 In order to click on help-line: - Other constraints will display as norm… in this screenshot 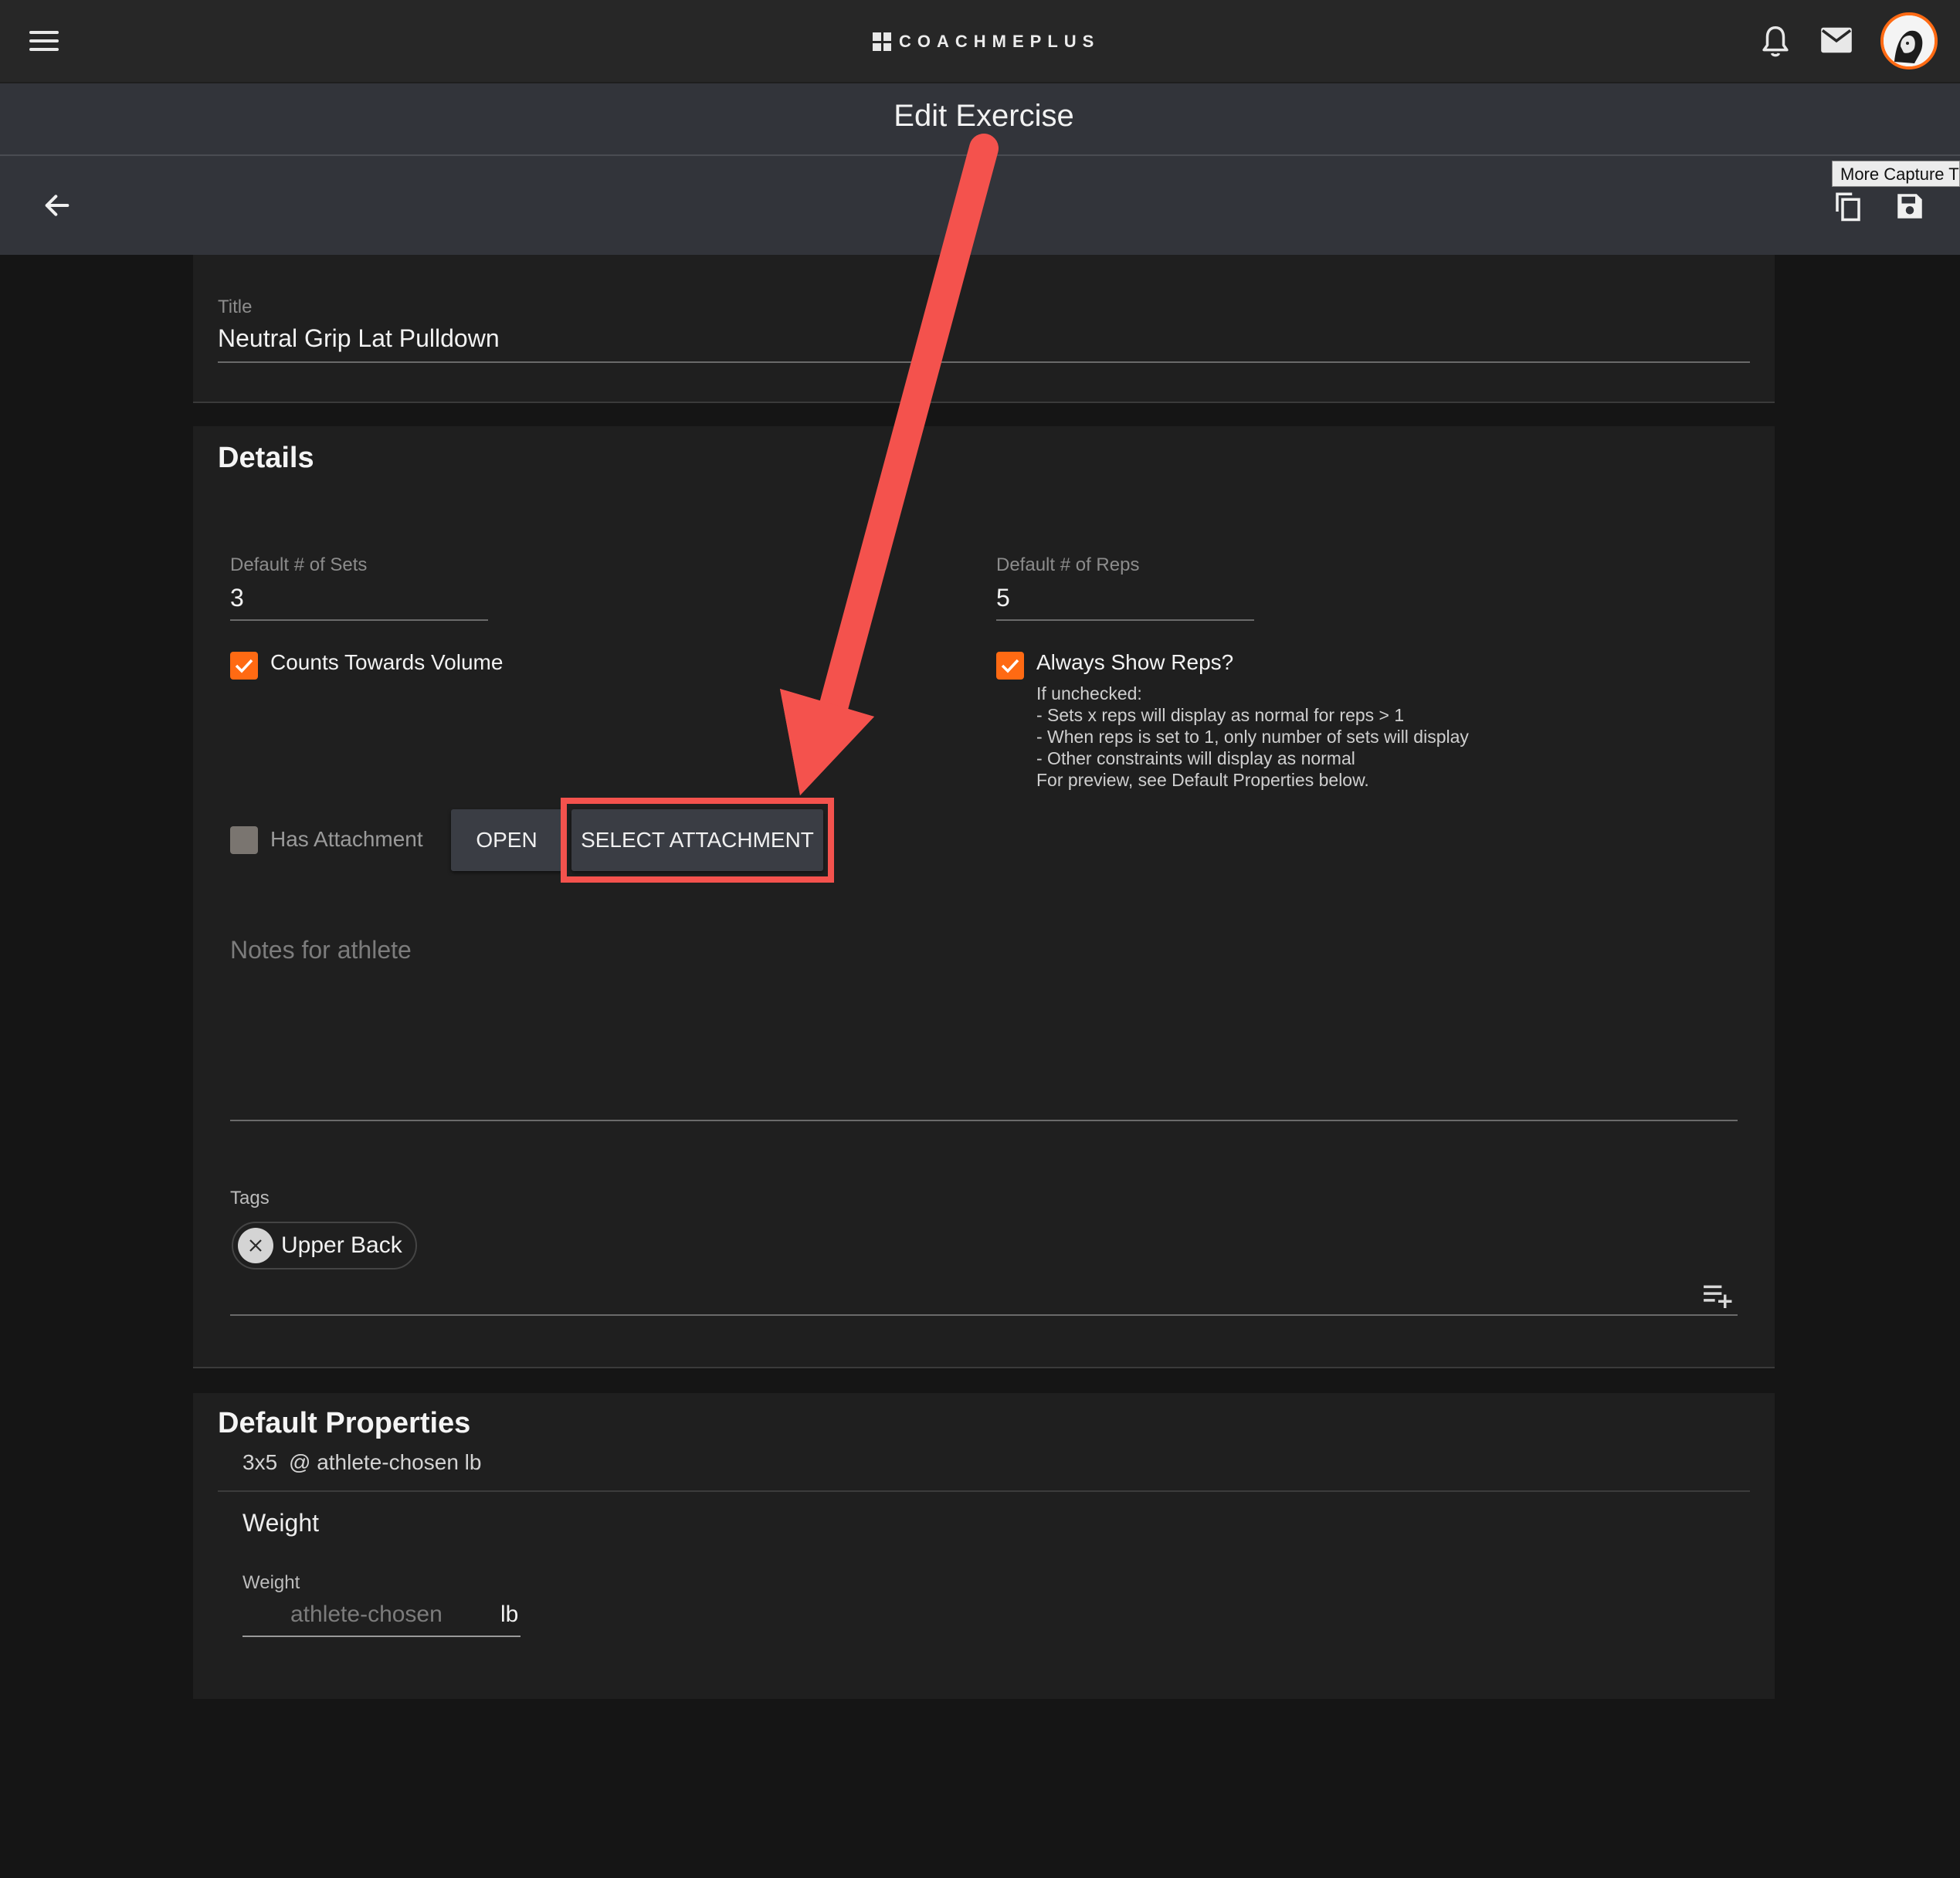, I will do `click(1196, 758)`.